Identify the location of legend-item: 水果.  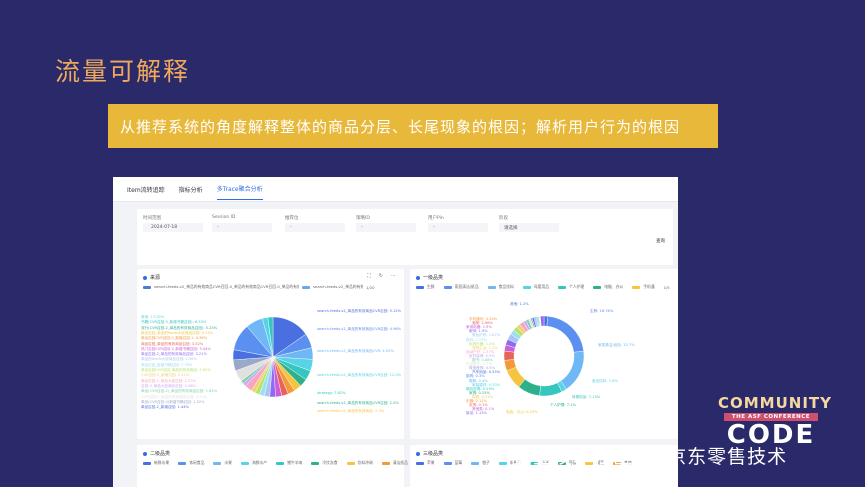
(228, 463).